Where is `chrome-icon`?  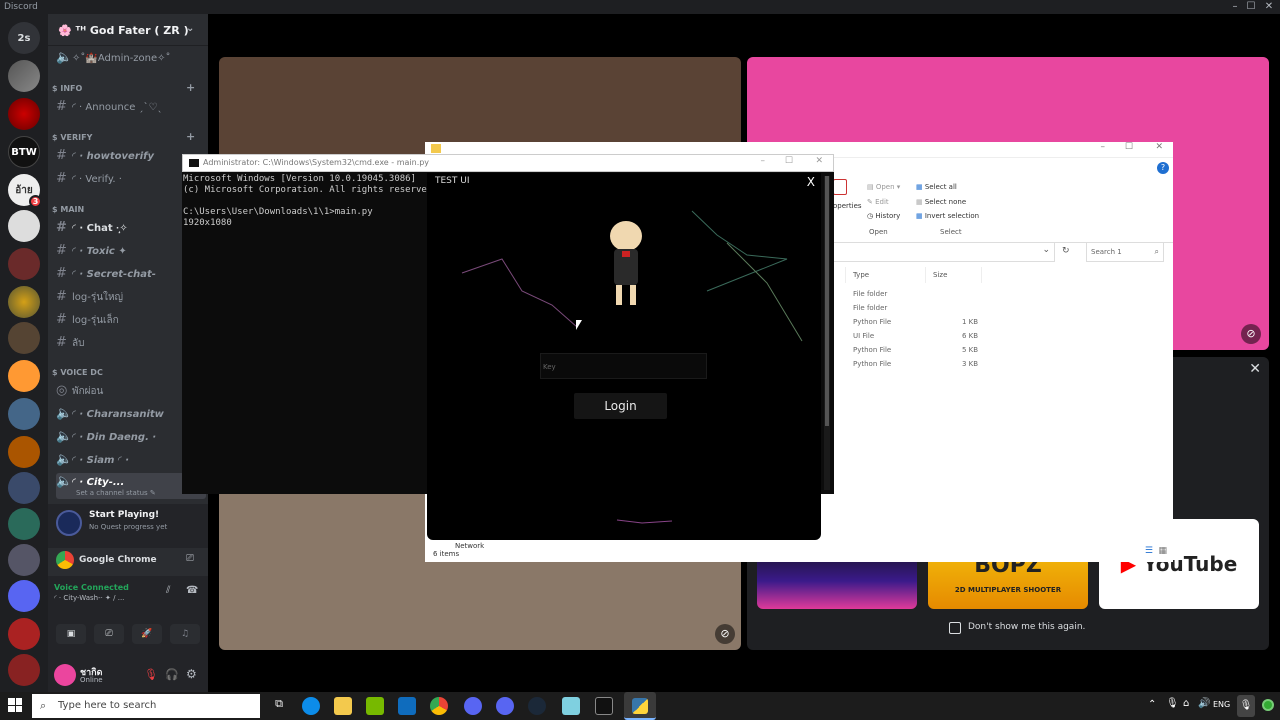
chrome-icon is located at coordinates (439, 706).